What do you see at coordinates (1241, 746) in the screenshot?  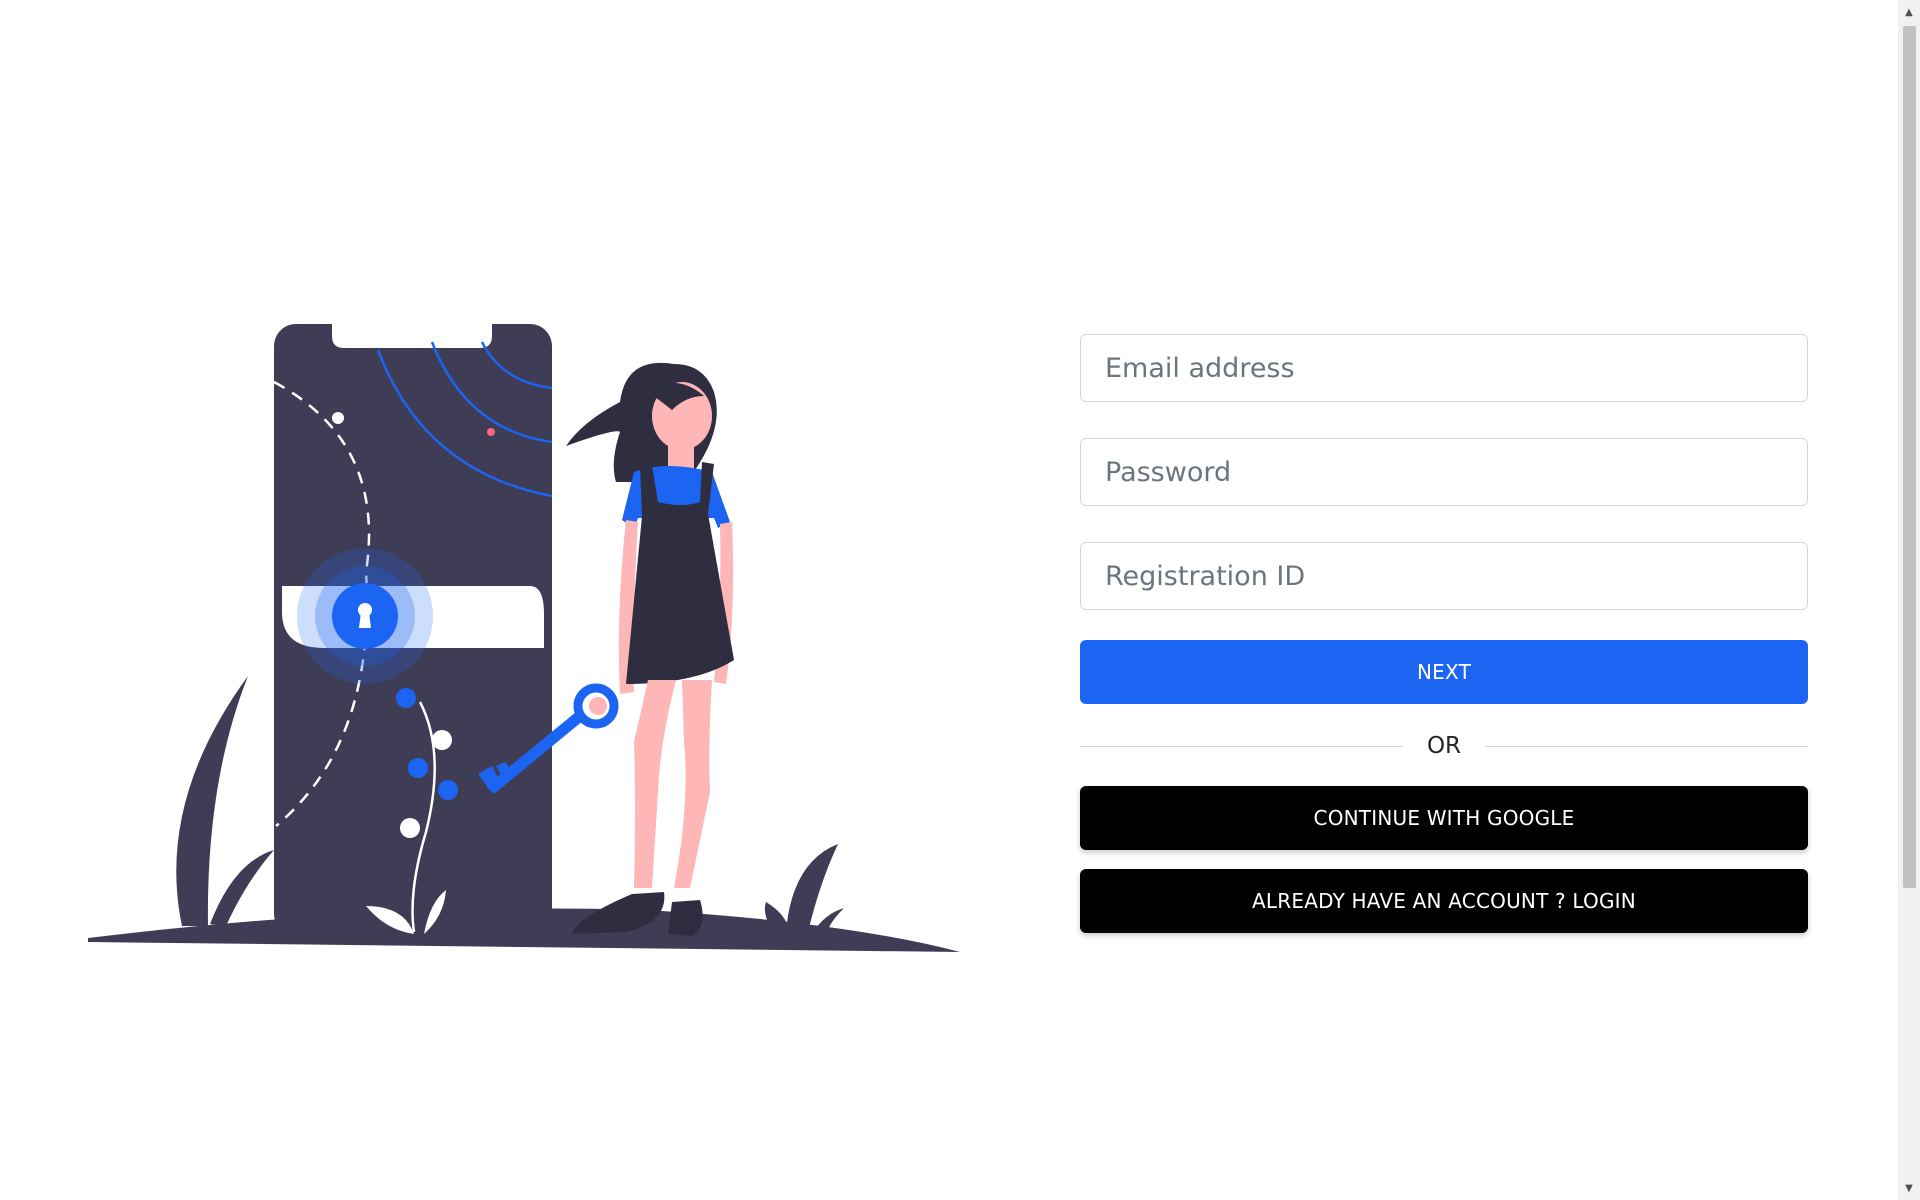 I see `divider-line-left` at bounding box center [1241, 746].